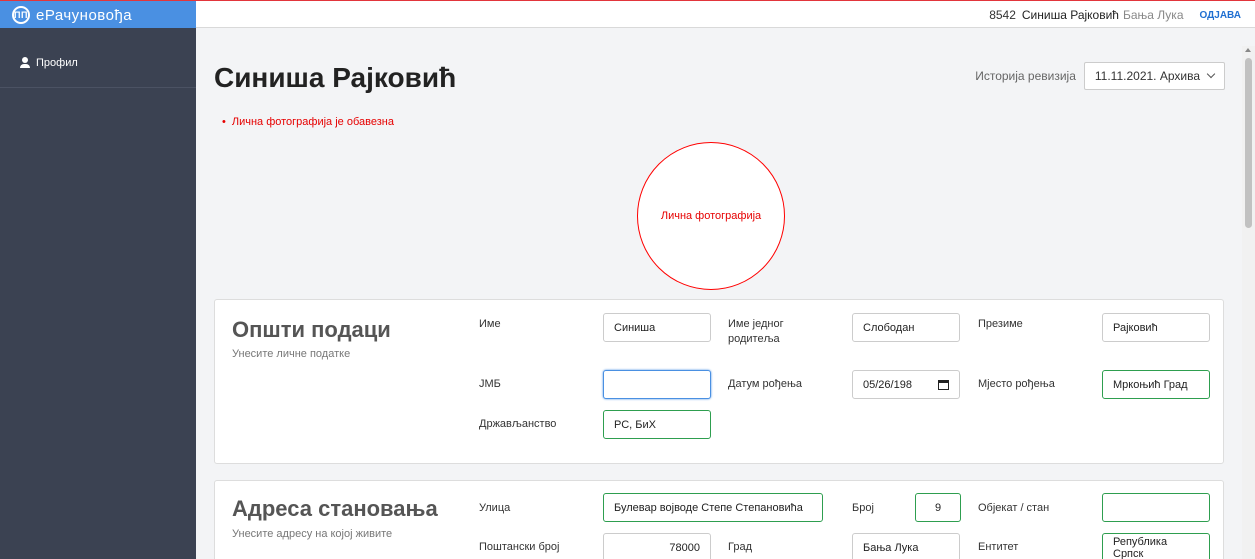  What do you see at coordinates (1248, 50) in the screenshot?
I see `scroll-up-arrow-icon` at bounding box center [1248, 50].